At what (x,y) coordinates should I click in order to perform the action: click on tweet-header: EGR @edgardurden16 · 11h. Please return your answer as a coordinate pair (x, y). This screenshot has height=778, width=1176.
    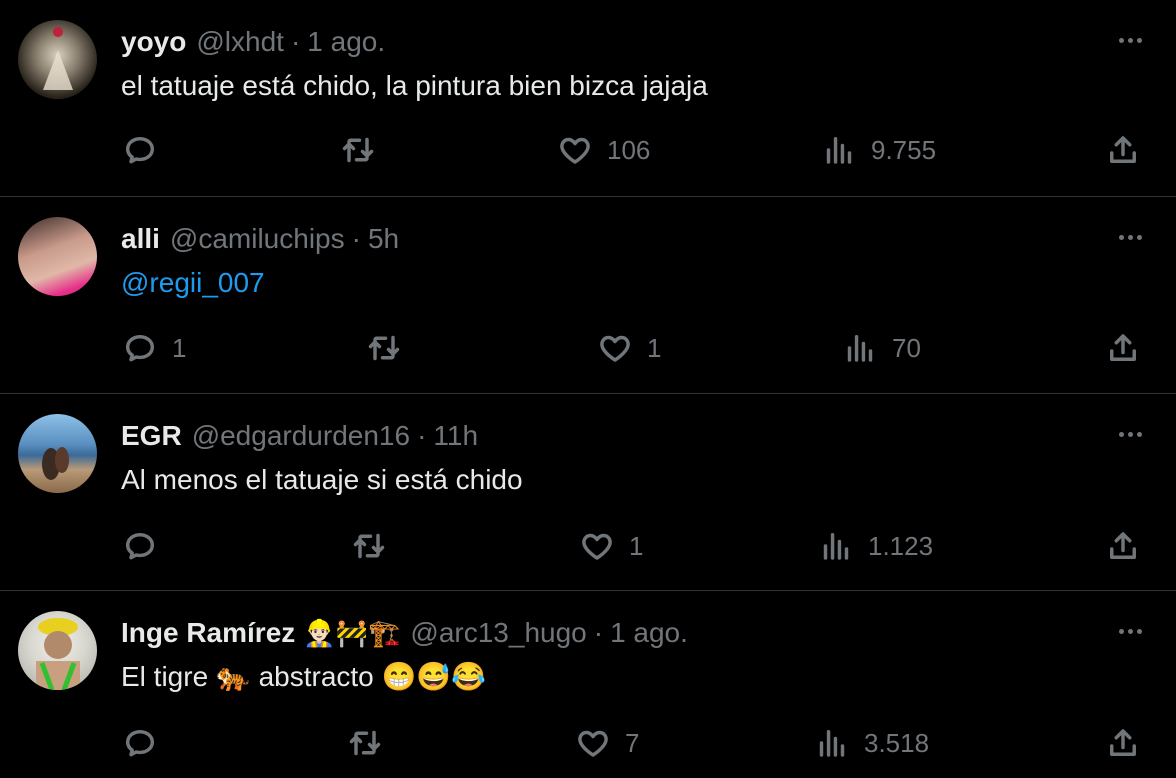
    Looking at the image, I should click on (299, 436).